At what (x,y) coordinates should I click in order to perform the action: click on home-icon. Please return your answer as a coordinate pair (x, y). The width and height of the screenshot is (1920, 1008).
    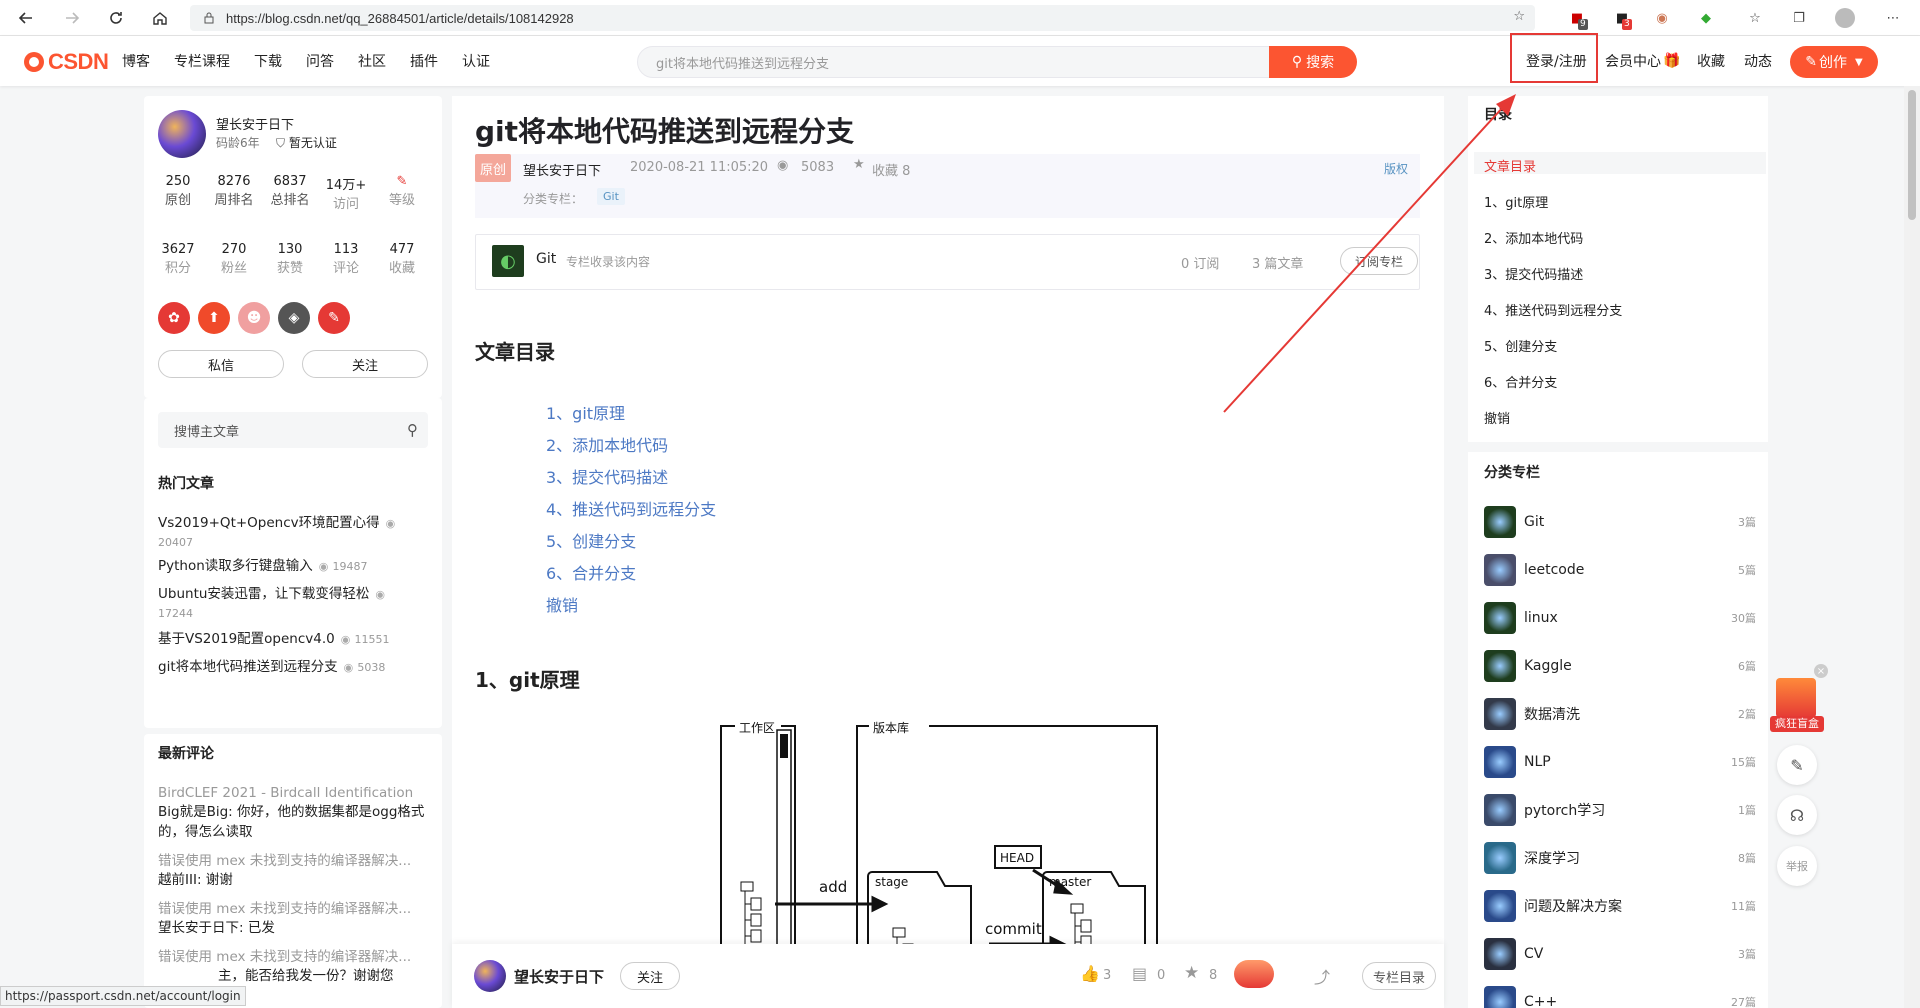
    Looking at the image, I should click on (160, 18).